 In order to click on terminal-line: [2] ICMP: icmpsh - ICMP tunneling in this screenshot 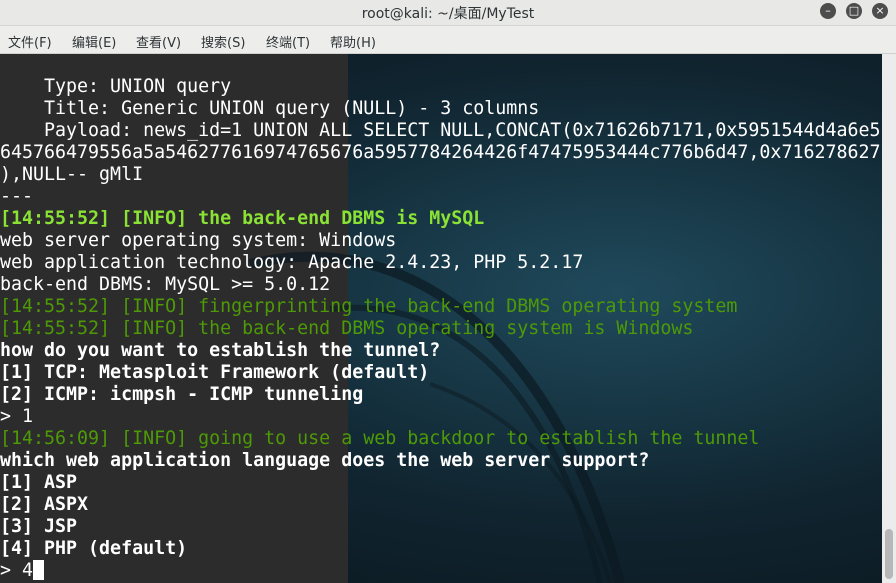, I will do `click(182, 394)`.